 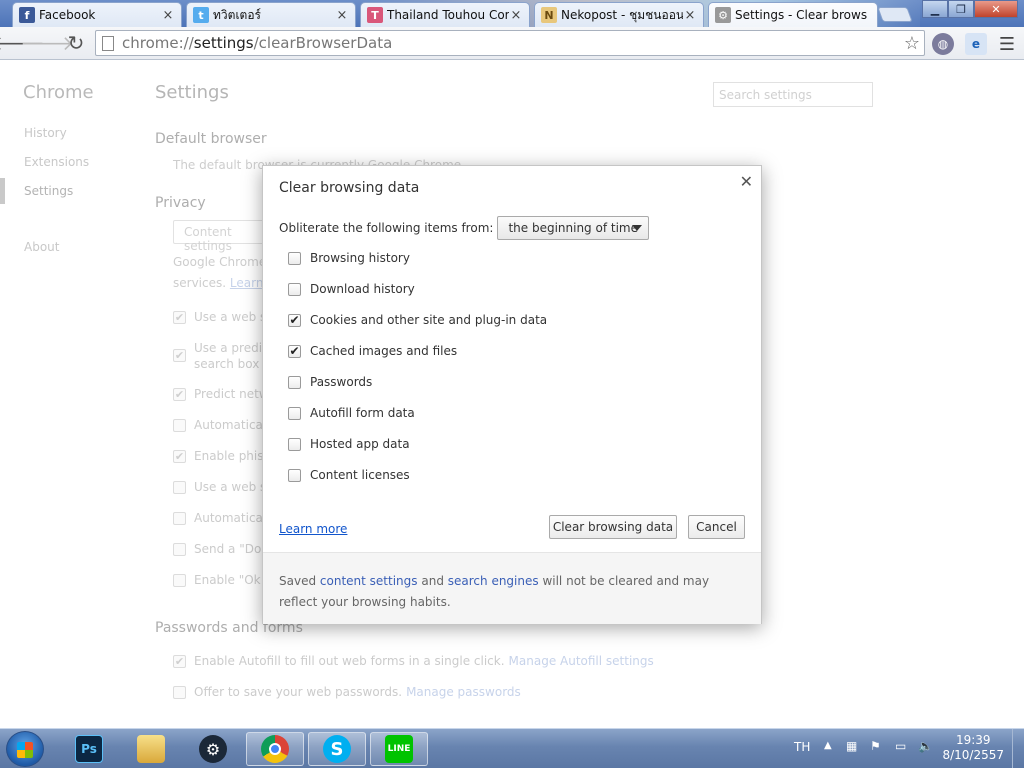 I want to click on privacy-option-label: Enable phish, so click(x=233, y=456).